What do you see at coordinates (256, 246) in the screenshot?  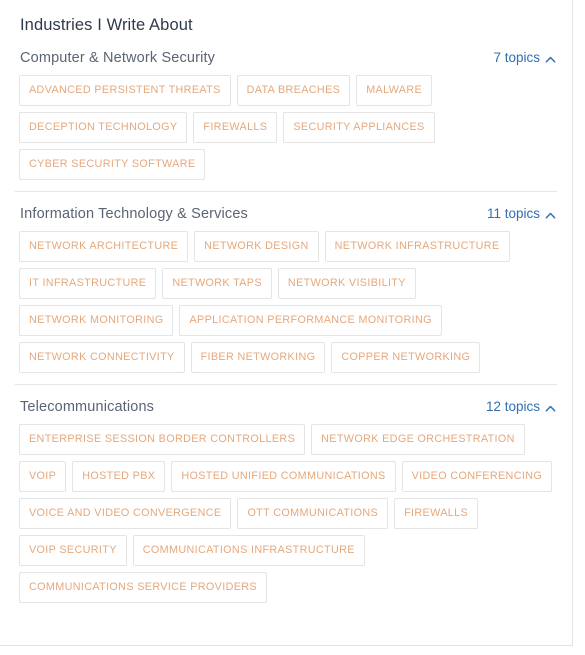 I see `topic-tag: NETWORK DESIGN` at bounding box center [256, 246].